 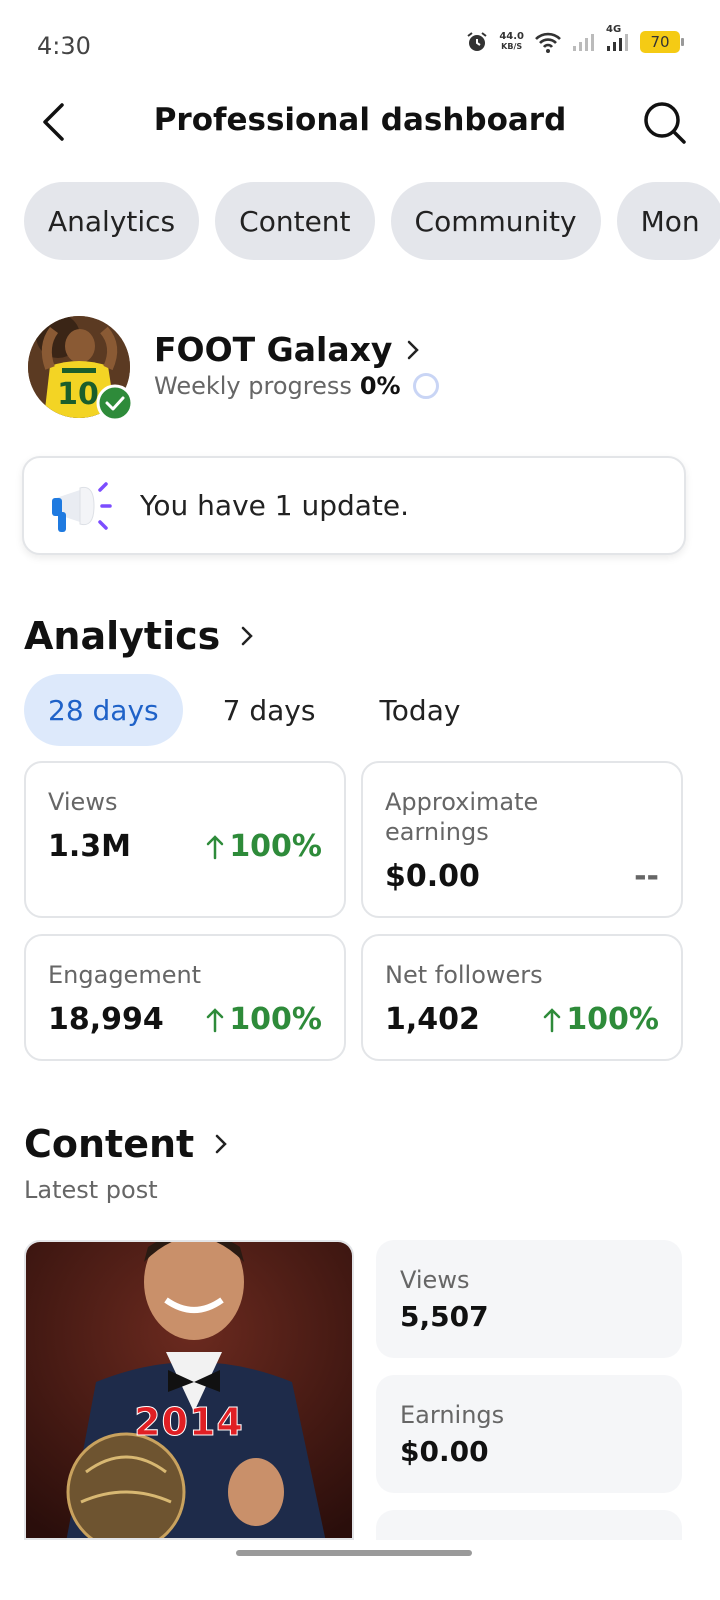 I want to click on network-speed-unit: KB/S, so click(x=512, y=46).